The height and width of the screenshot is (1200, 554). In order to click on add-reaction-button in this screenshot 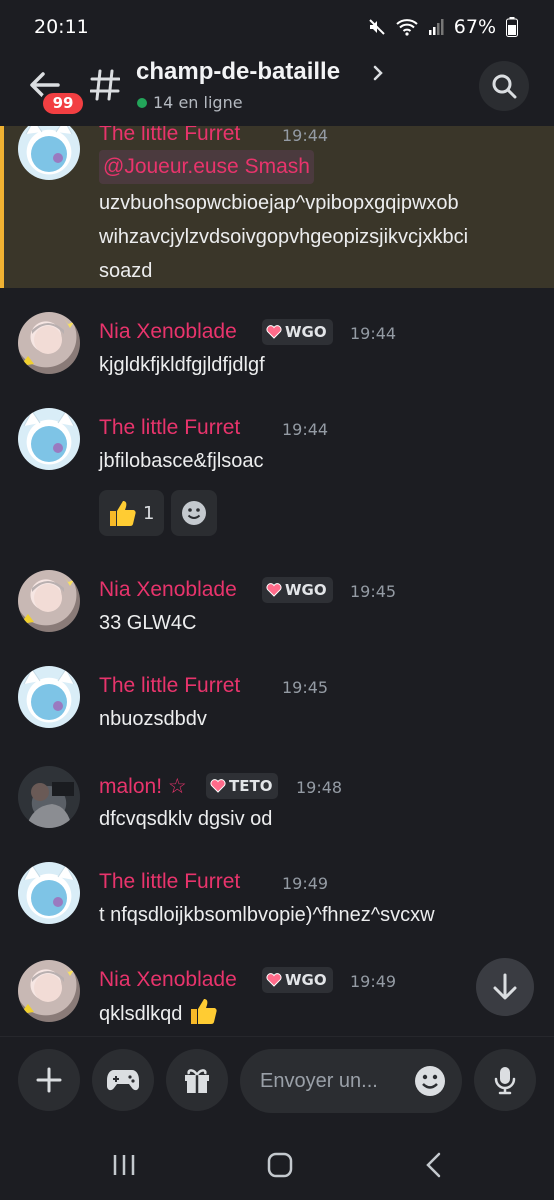, I will do `click(194, 513)`.